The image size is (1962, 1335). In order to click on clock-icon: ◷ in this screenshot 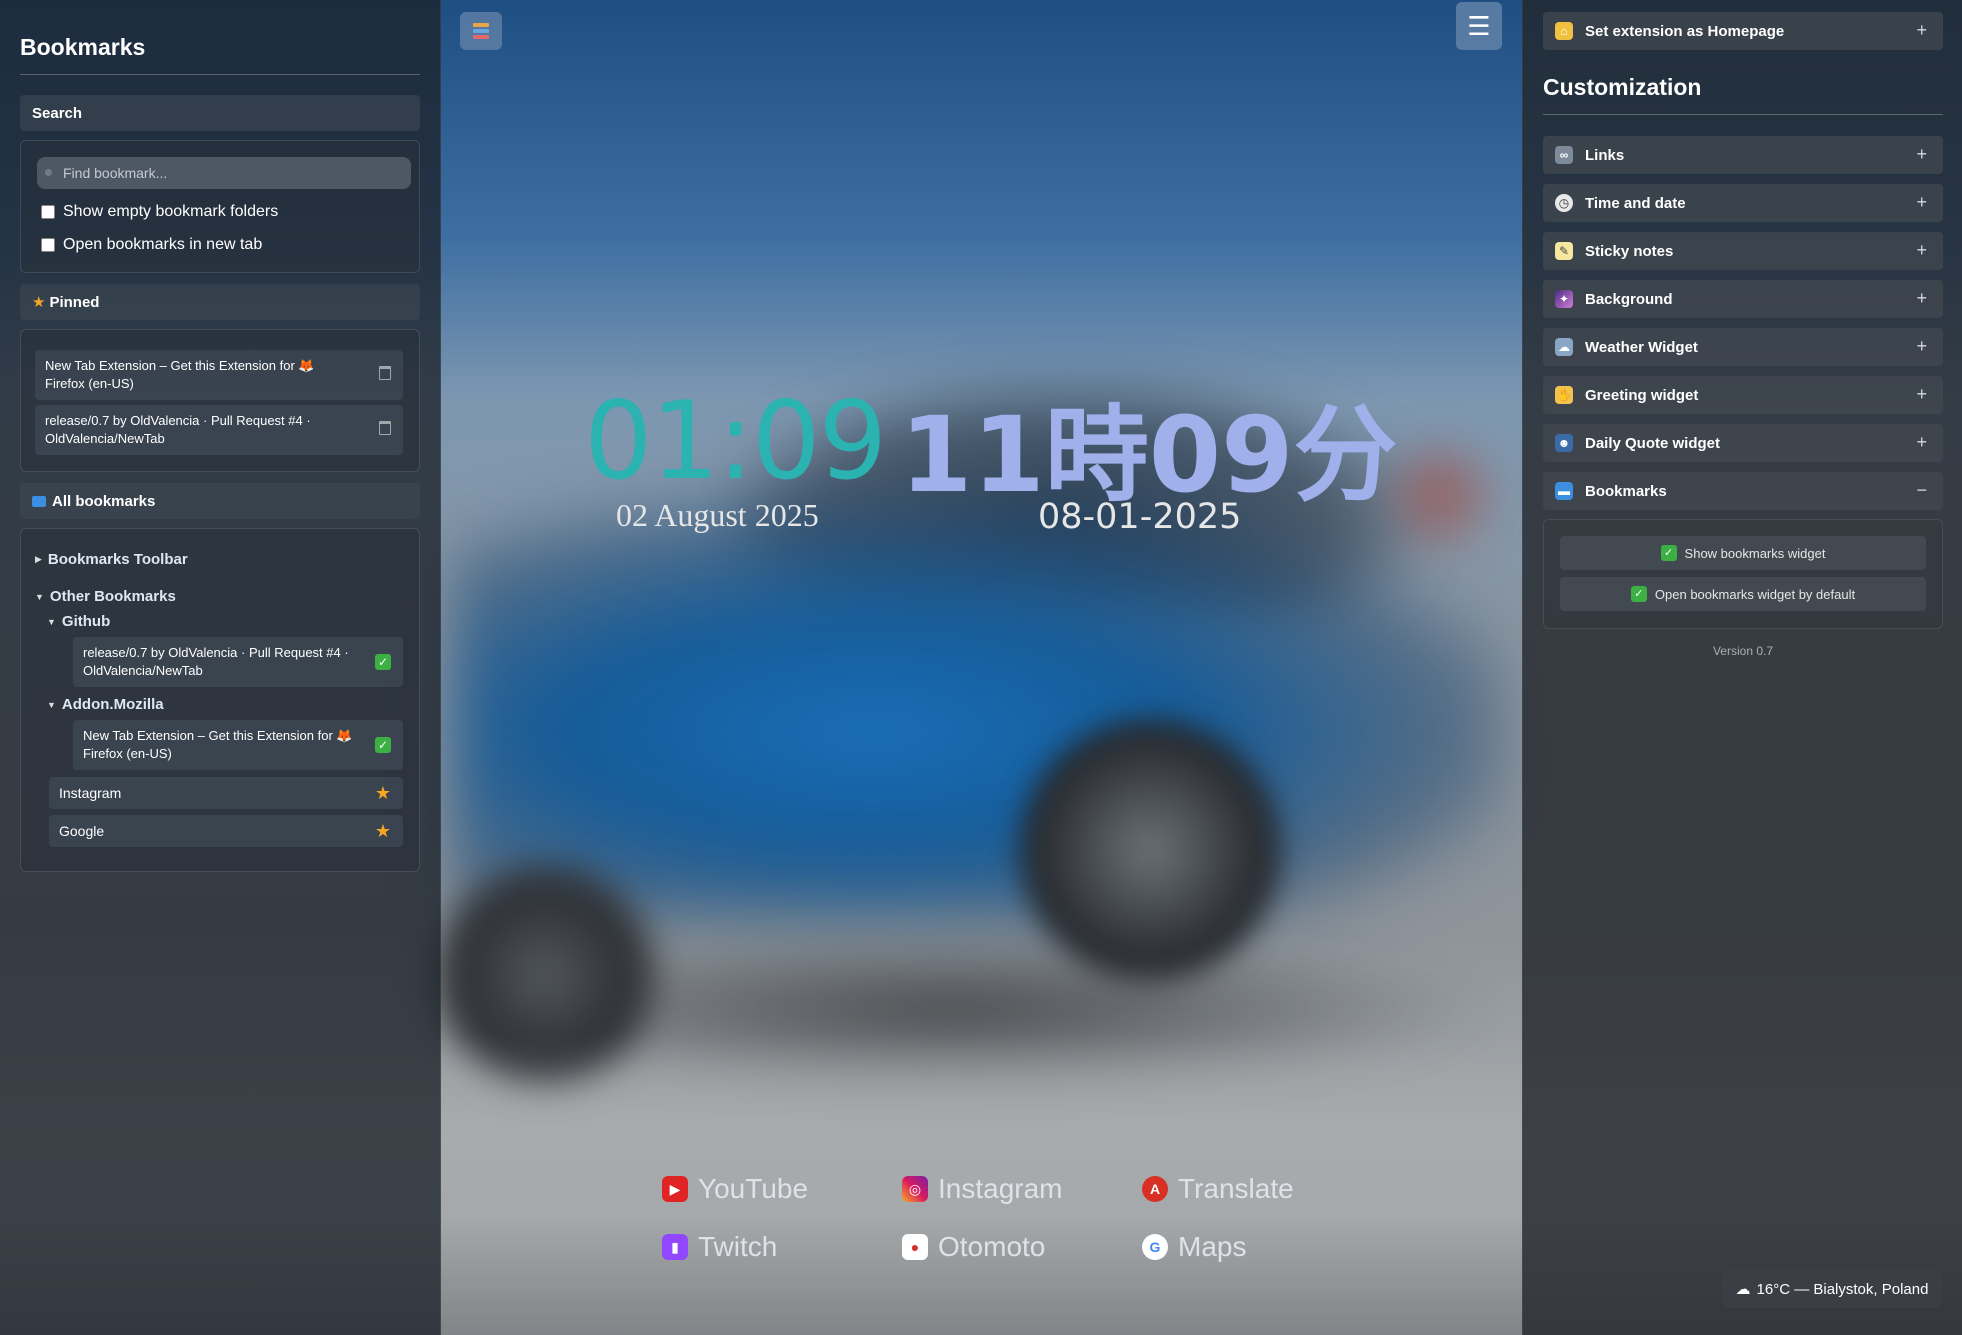, I will do `click(1564, 203)`.